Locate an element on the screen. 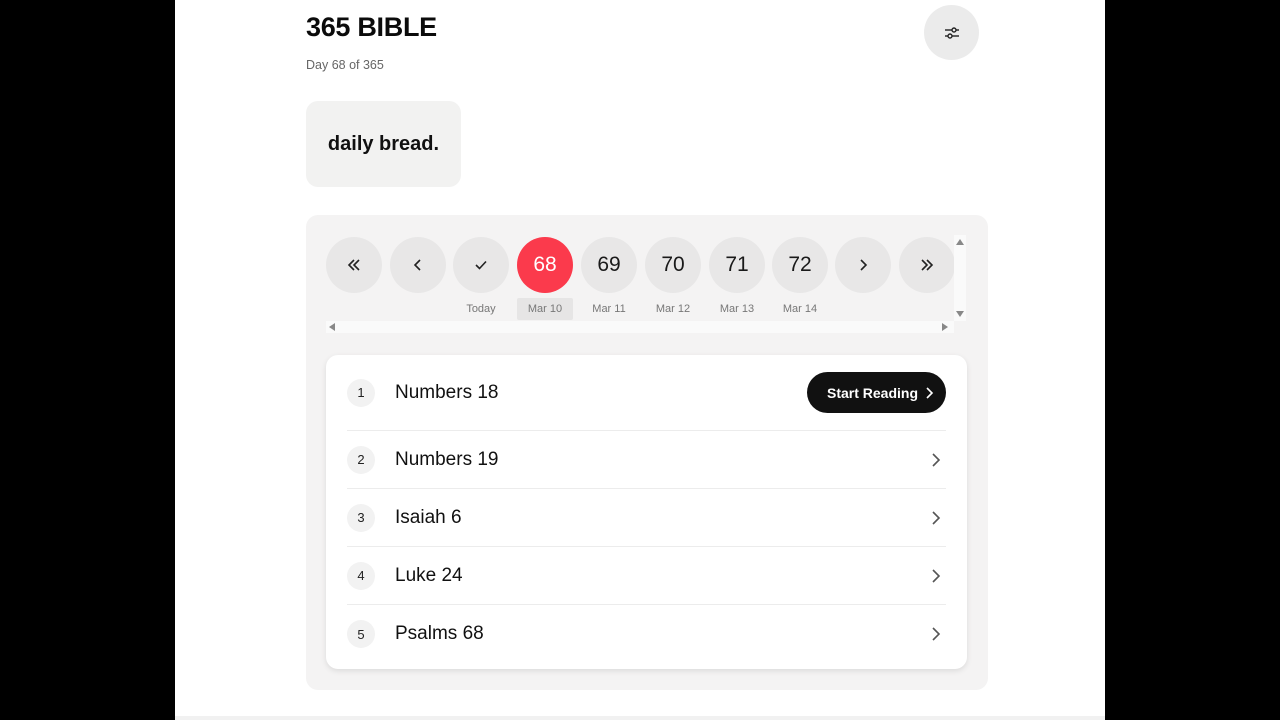 This screenshot has width=1280, height=720. reading-number: 3 is located at coordinates (361, 517).